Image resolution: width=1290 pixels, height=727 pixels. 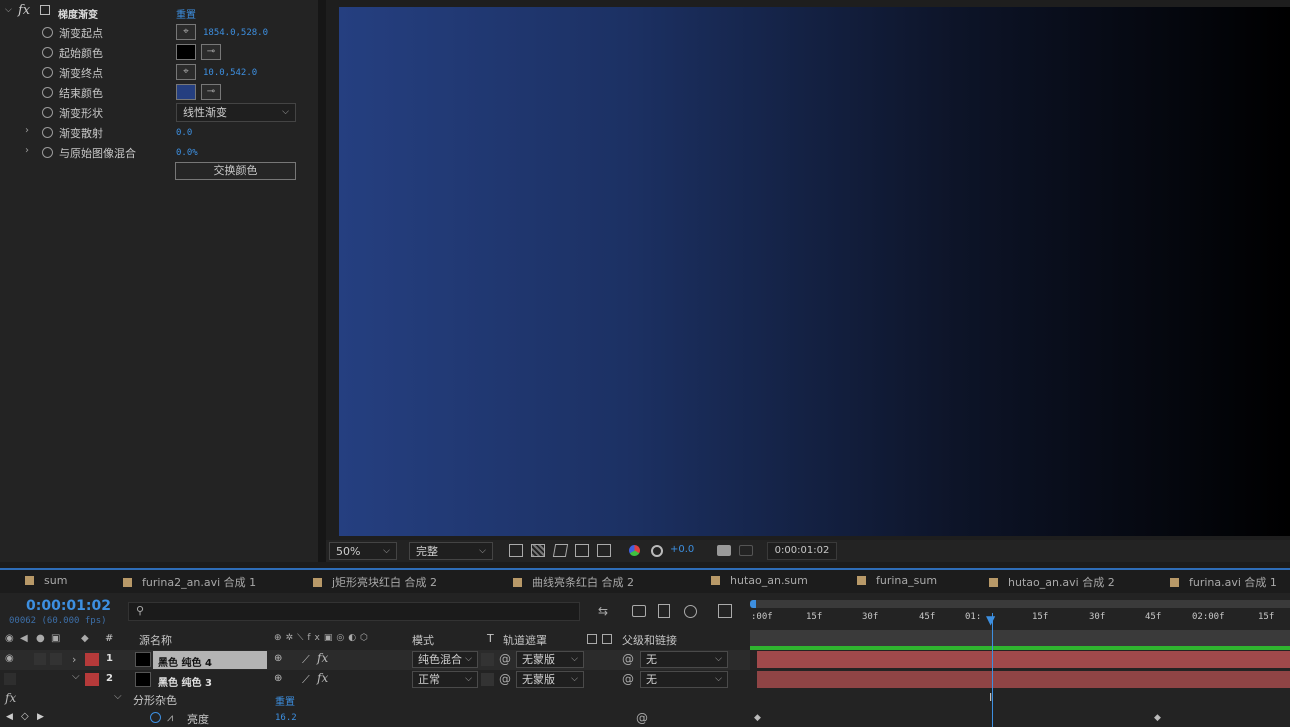 I want to click on tab-rect-bright-comp2: j矩形亮块红白 合成 2, so click(x=375, y=582).